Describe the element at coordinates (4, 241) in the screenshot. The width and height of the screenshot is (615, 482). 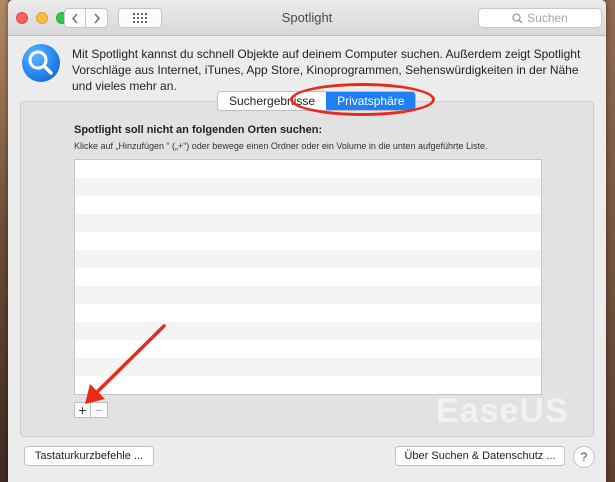
I see `desktop-background-left` at that location.